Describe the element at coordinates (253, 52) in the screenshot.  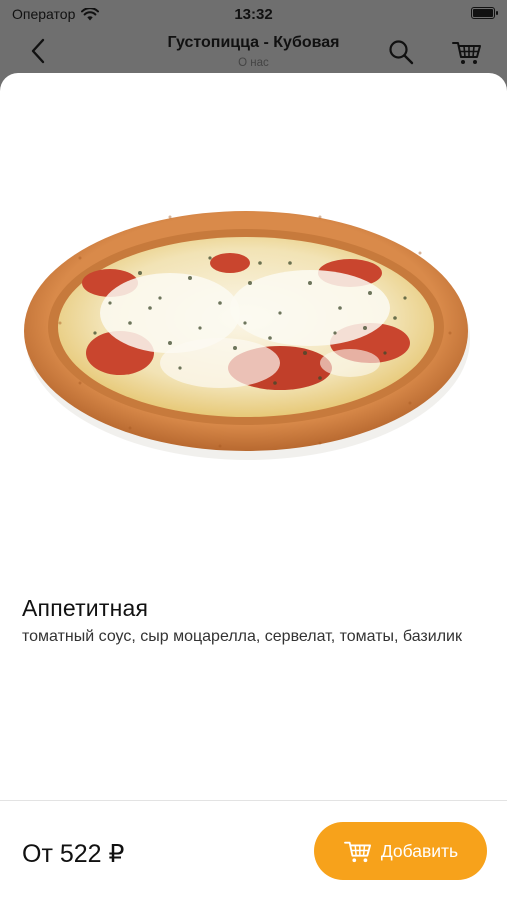
I see `nav-bar: Густопицца - Кубовая О нас` at that location.